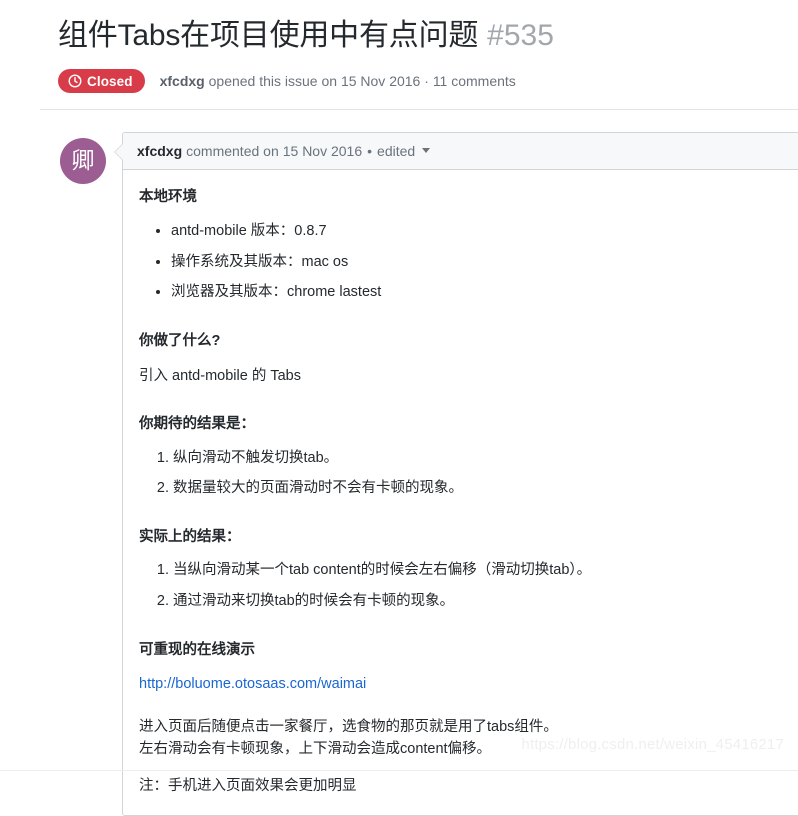  Describe the element at coordinates (315, 749) in the screenshot. I see `demo-description-line-2: 左右滑动会有卡顿现象，上下滑动会造成content偏移。` at that location.